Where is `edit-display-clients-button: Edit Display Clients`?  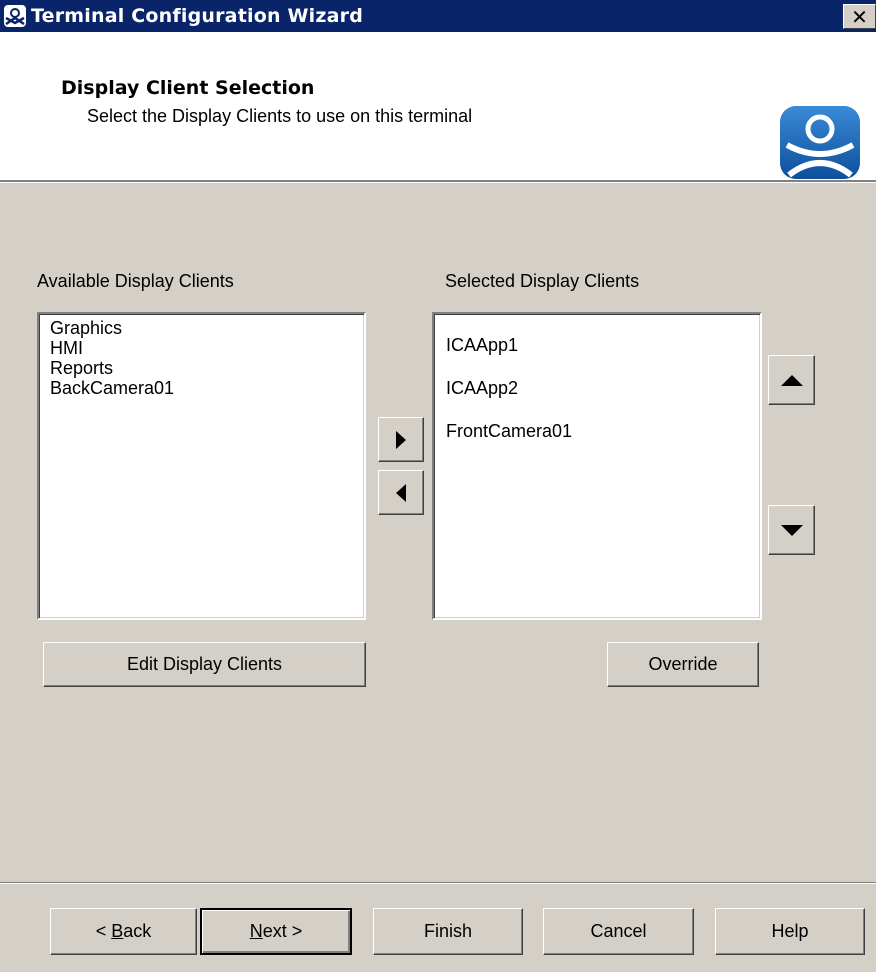 edit-display-clients-button: Edit Display Clients is located at coordinates (204, 664).